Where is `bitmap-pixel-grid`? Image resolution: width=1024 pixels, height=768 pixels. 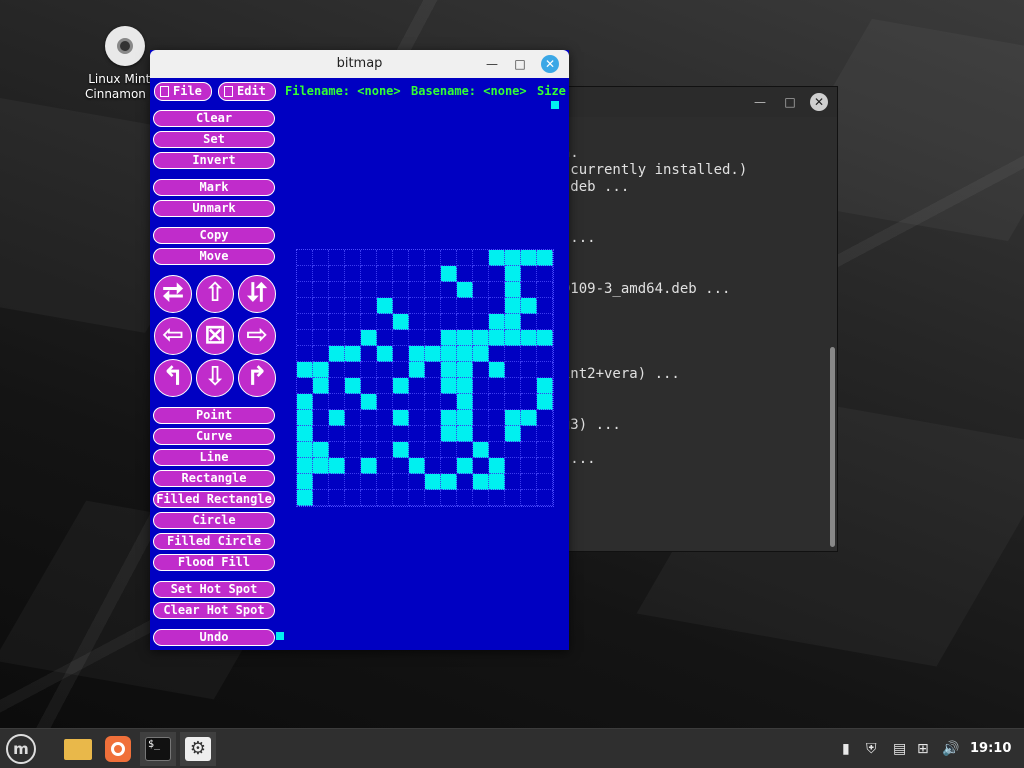
bitmap-pixel-grid is located at coordinates (425, 378).